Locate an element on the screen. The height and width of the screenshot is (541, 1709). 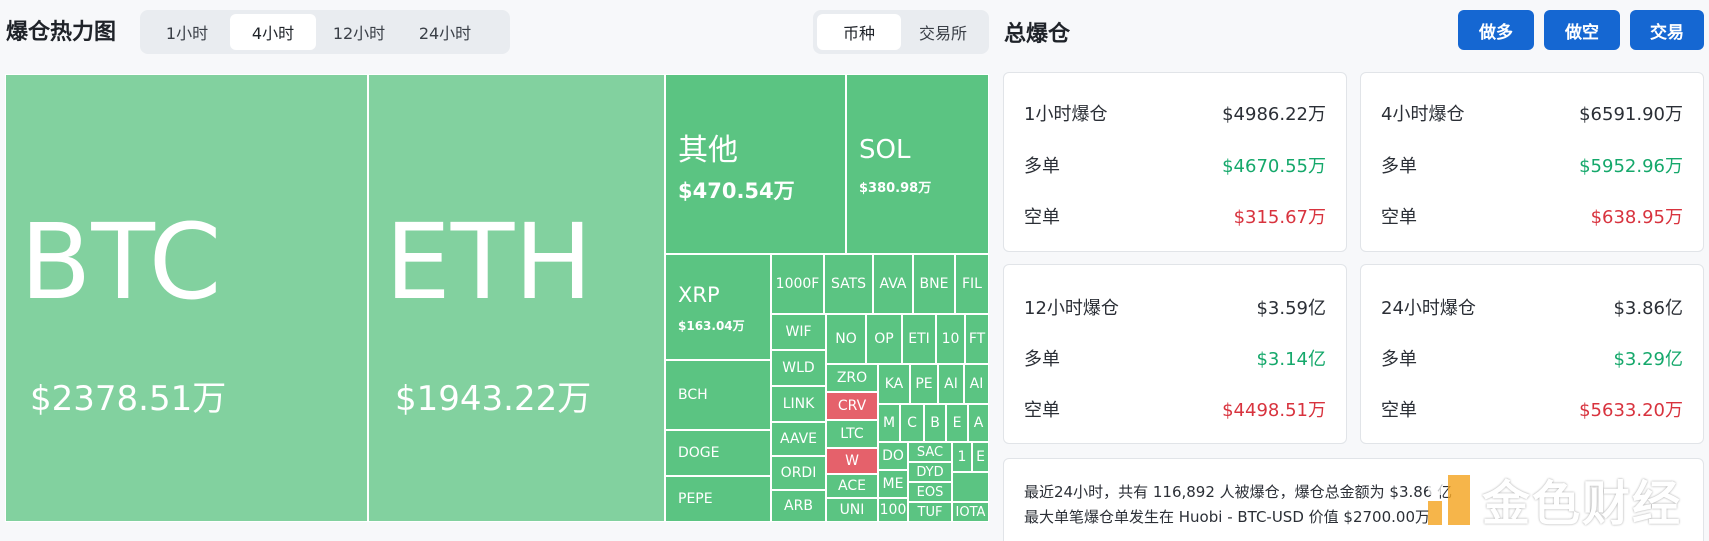
heatmap-cell-sol: SOL $380.98万 is located at coordinates (917, 164).